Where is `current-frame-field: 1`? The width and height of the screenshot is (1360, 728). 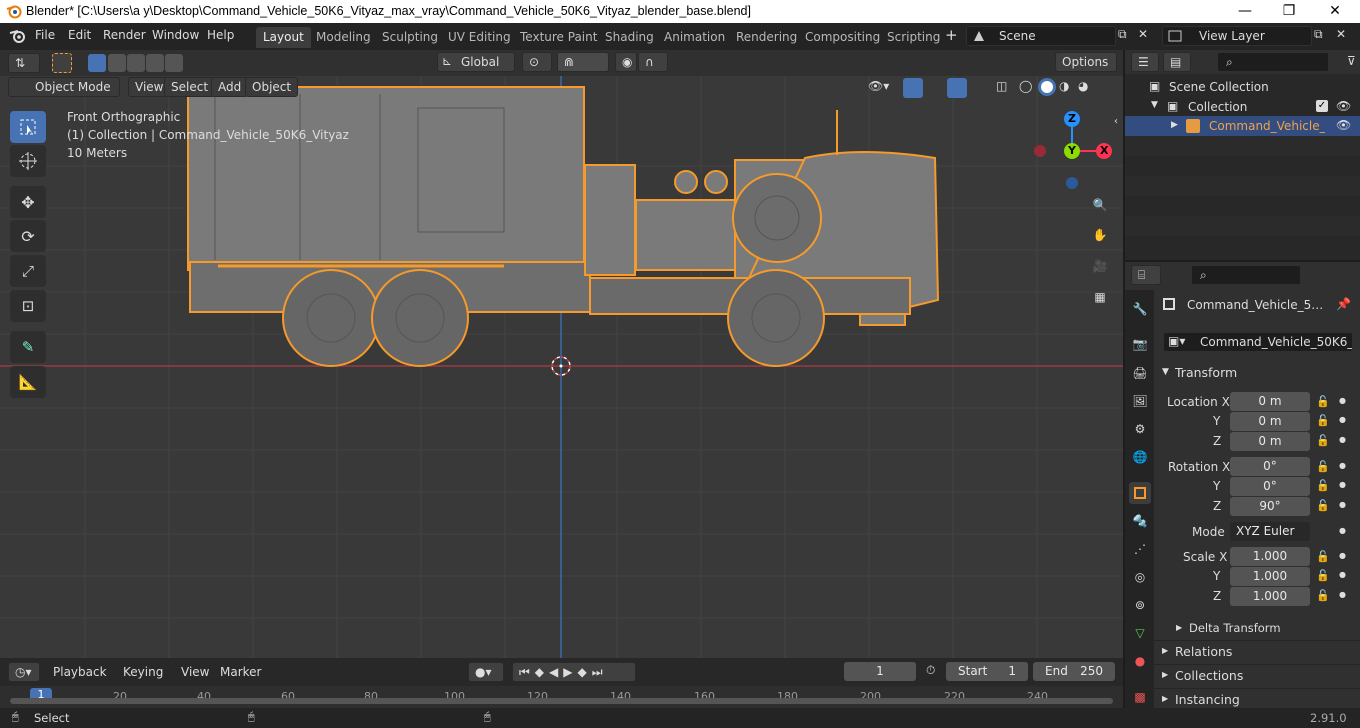
current-frame-field: 1 is located at coordinates (880, 671).